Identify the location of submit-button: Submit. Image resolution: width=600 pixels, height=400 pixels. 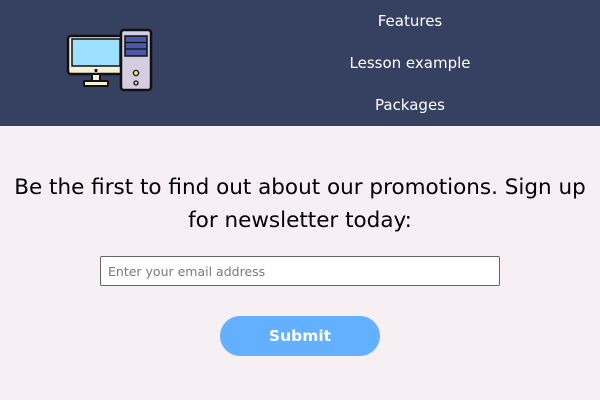
(300, 336).